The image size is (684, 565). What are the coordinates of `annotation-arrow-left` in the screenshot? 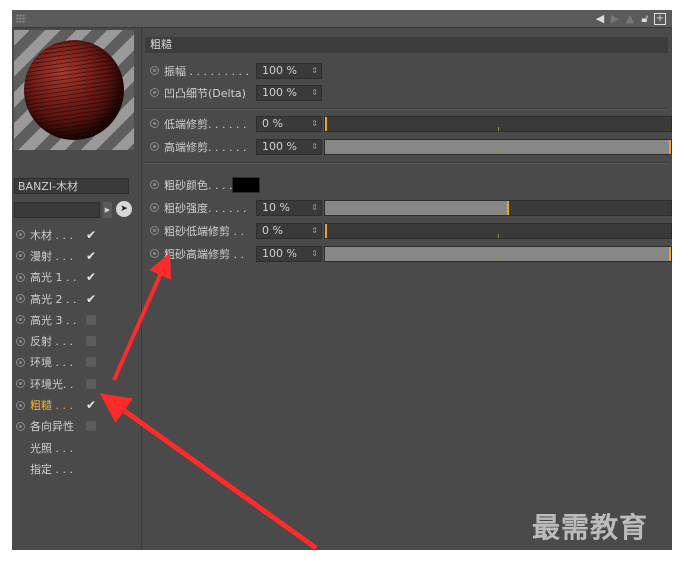 It's located at (208, 472).